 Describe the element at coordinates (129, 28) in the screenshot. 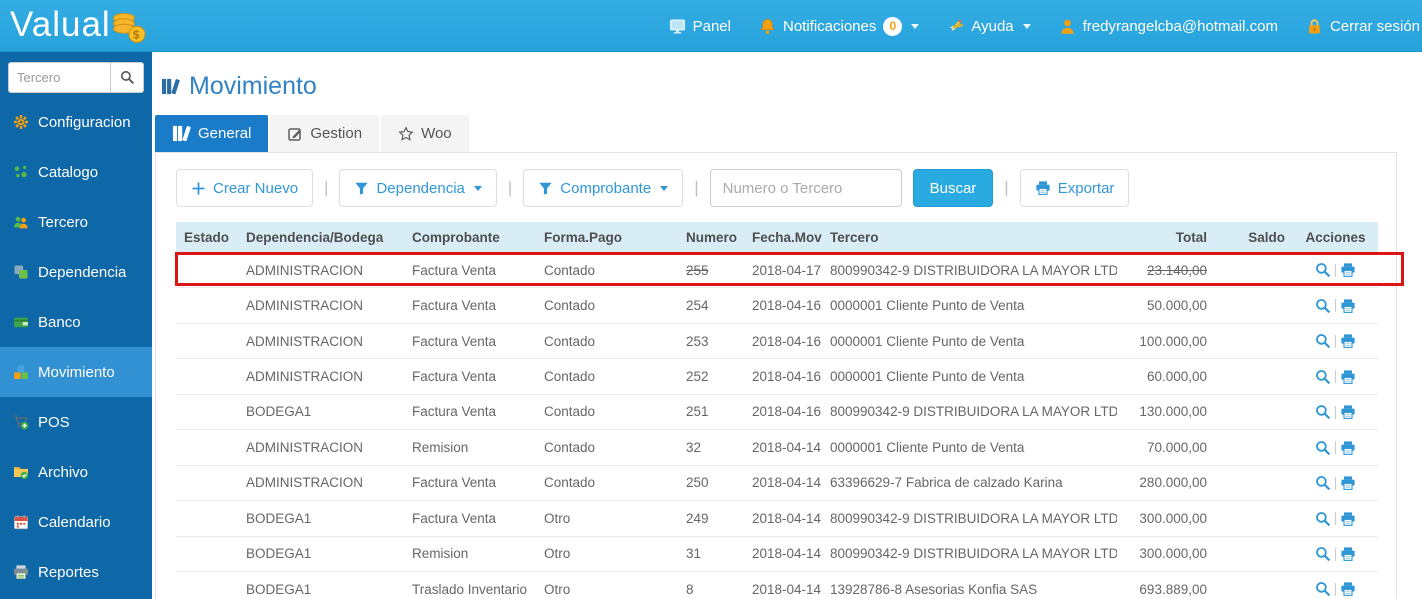

I see `coins-icon: $` at that location.